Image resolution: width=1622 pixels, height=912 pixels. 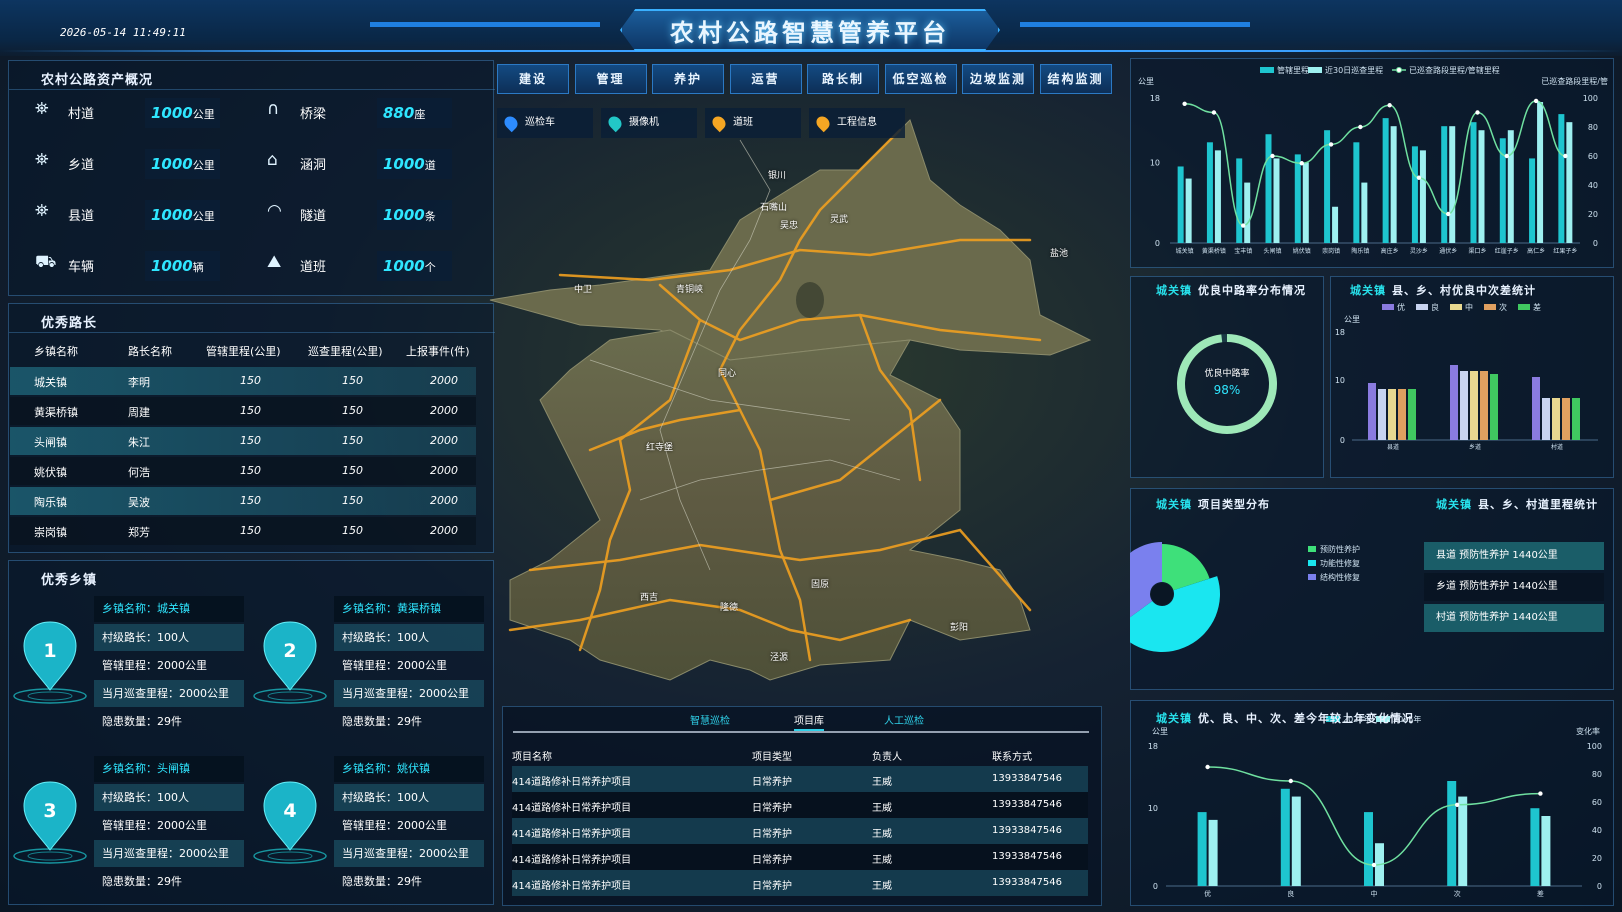 I want to click on nav-tab: 养护, so click(x=688, y=79).